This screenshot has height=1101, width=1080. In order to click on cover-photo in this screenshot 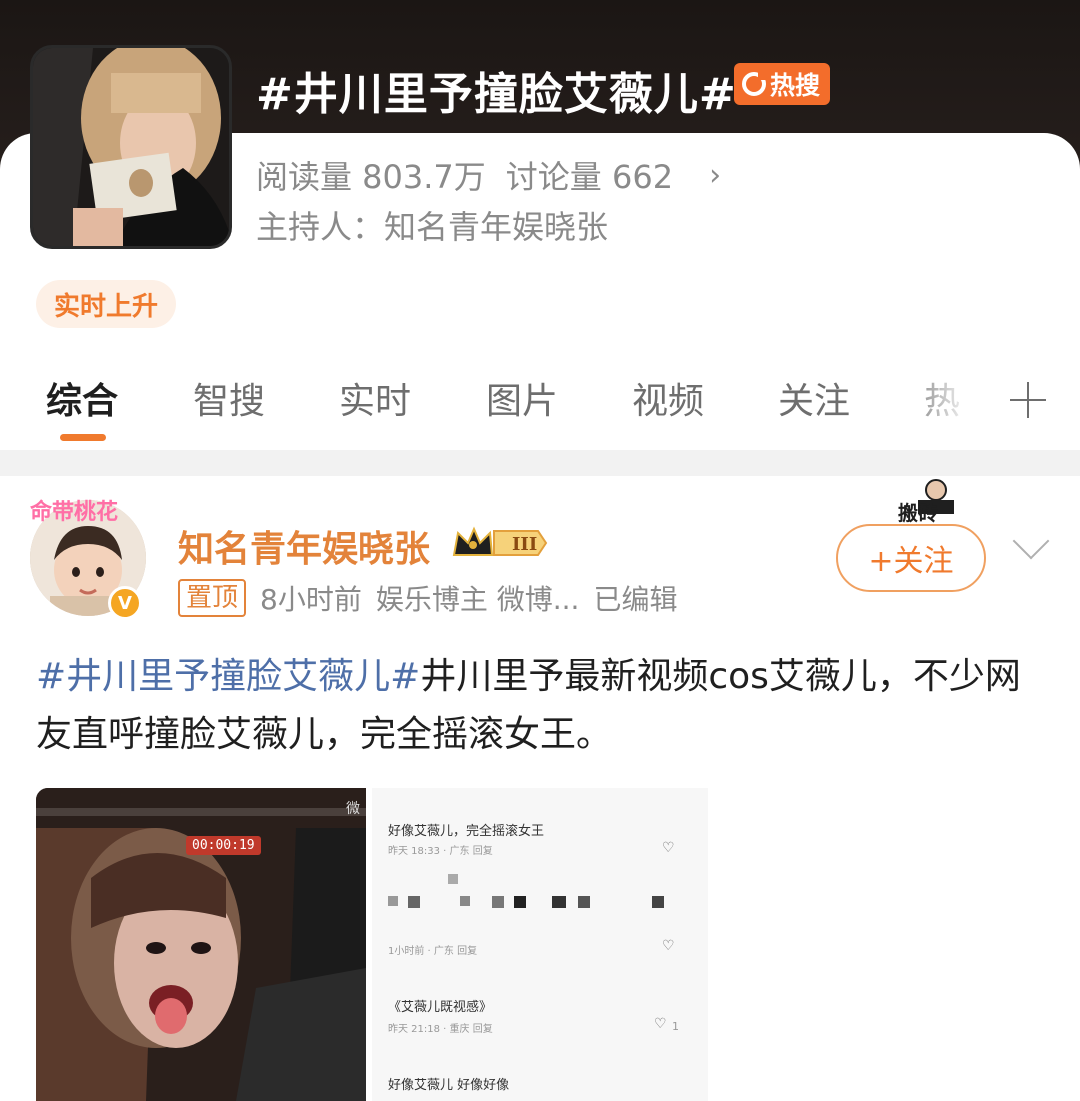, I will do `click(131, 147)`.